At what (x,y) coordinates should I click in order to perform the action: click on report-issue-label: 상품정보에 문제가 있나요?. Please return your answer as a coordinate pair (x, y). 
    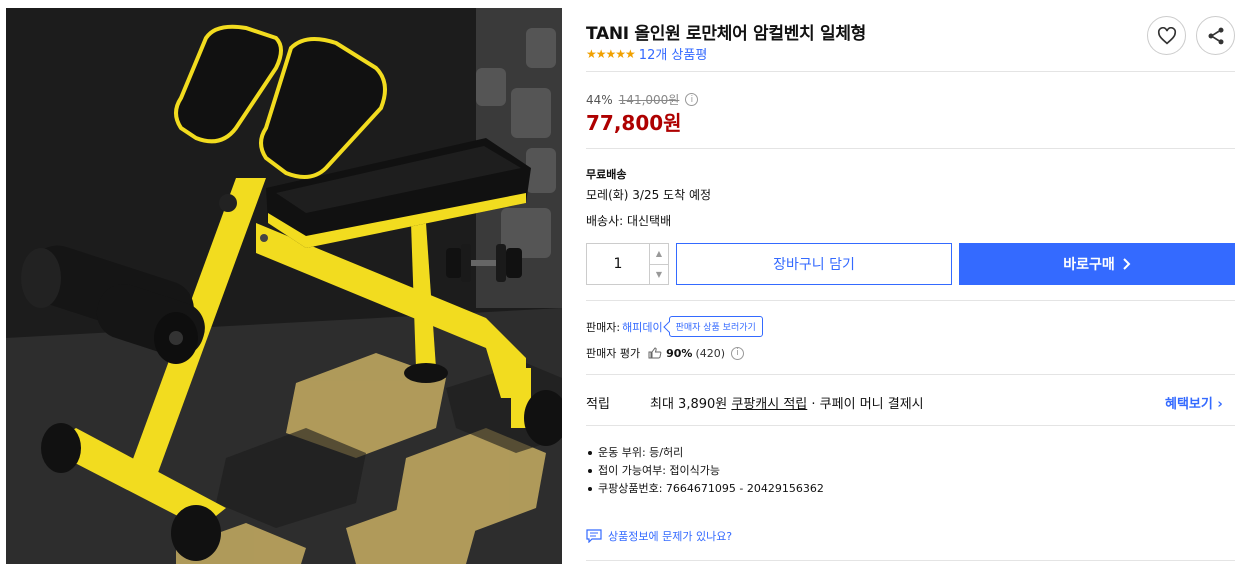
    Looking at the image, I should click on (670, 536).